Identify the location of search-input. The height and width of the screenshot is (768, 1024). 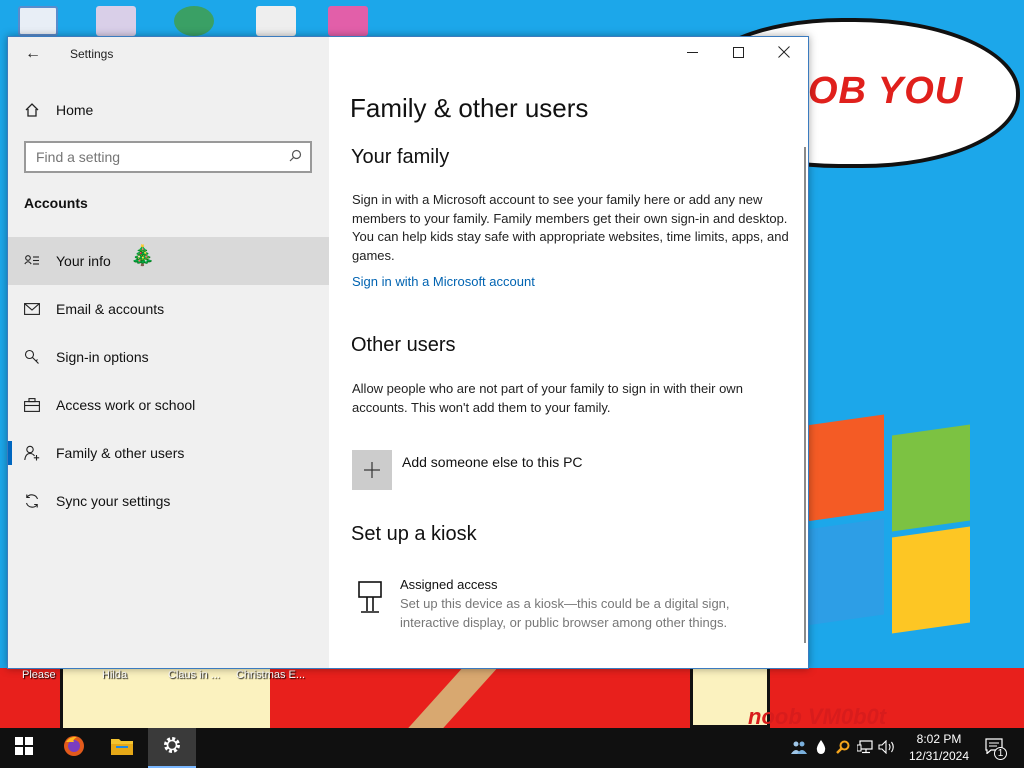
(156, 157).